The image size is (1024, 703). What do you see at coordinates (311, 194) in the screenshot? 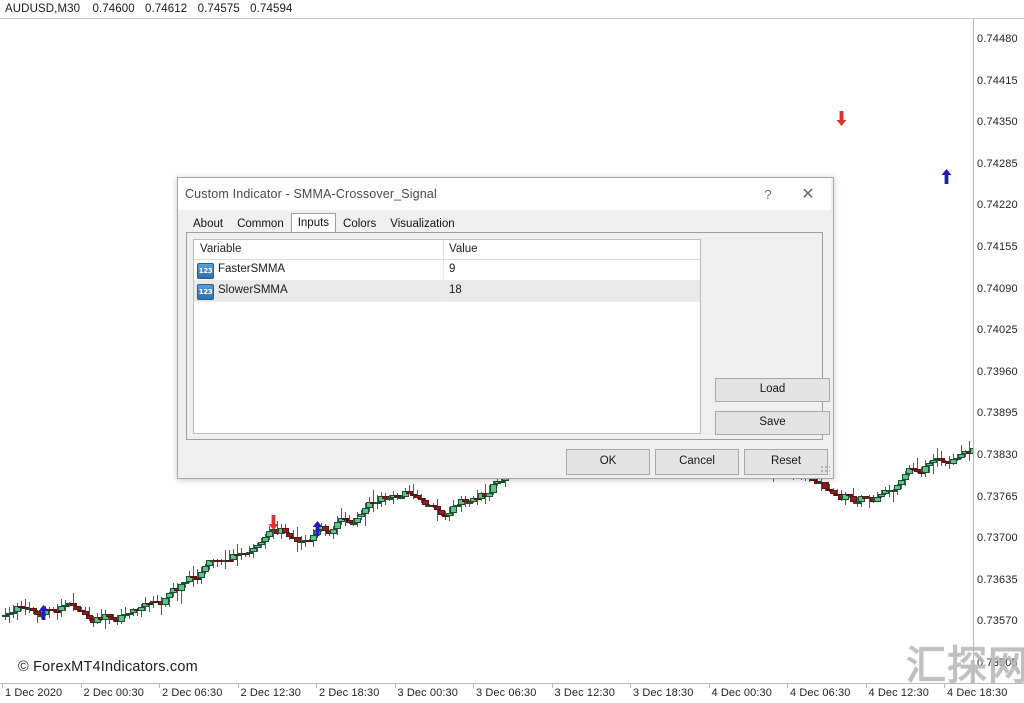
I see `dialog-title: Custom Indicator - SMMA-Crossover_Signal` at bounding box center [311, 194].